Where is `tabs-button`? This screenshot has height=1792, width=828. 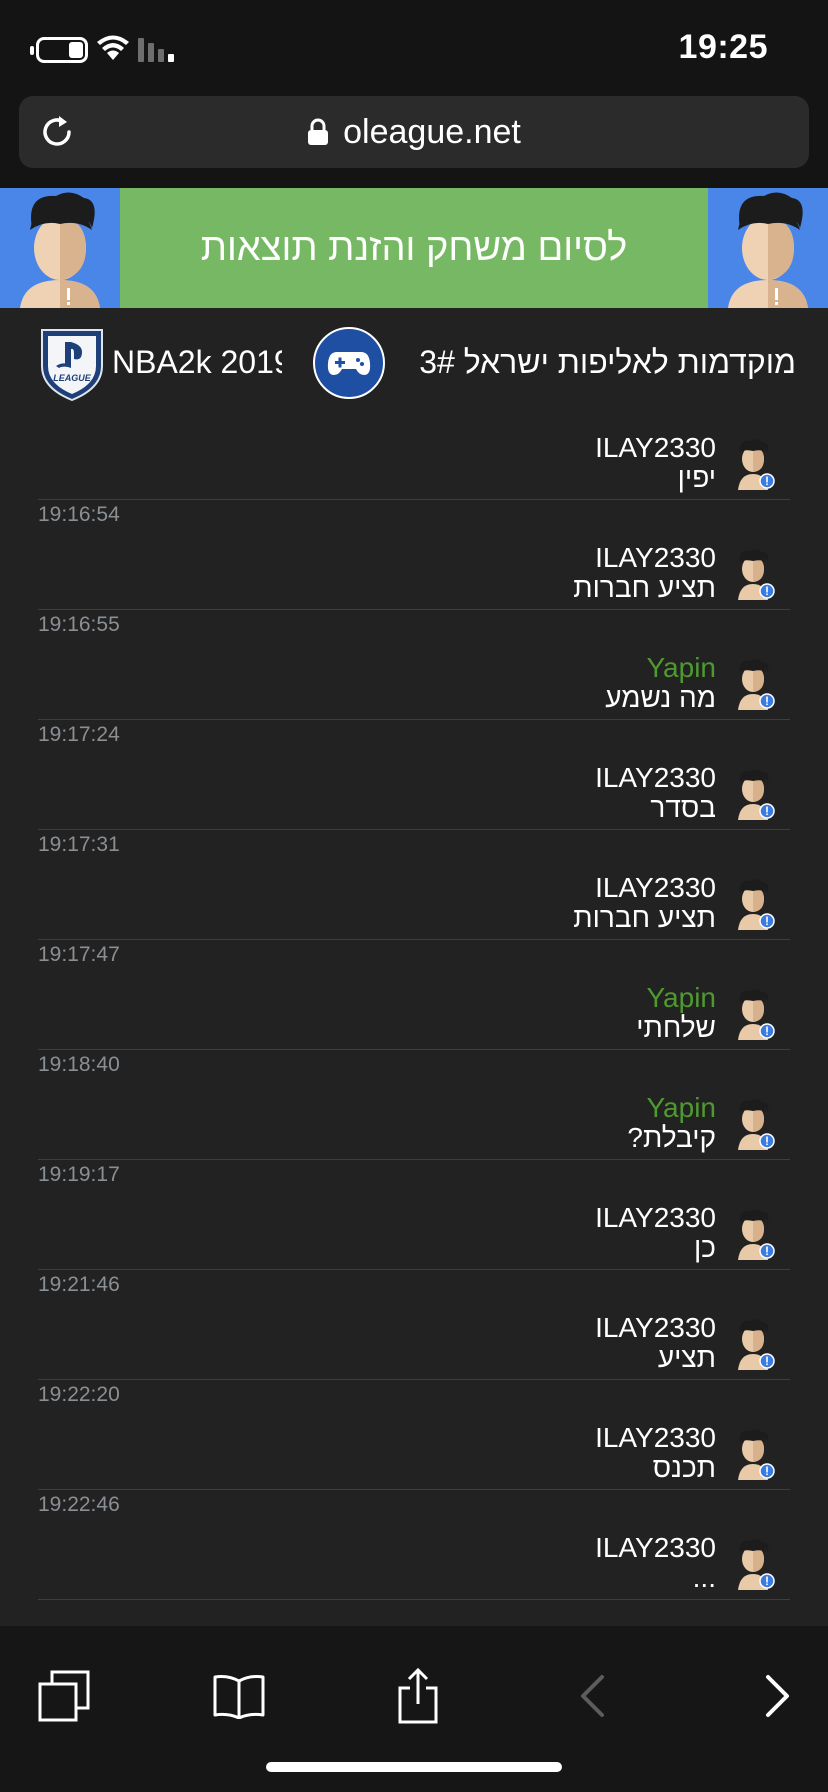 tabs-button is located at coordinates (64, 1696).